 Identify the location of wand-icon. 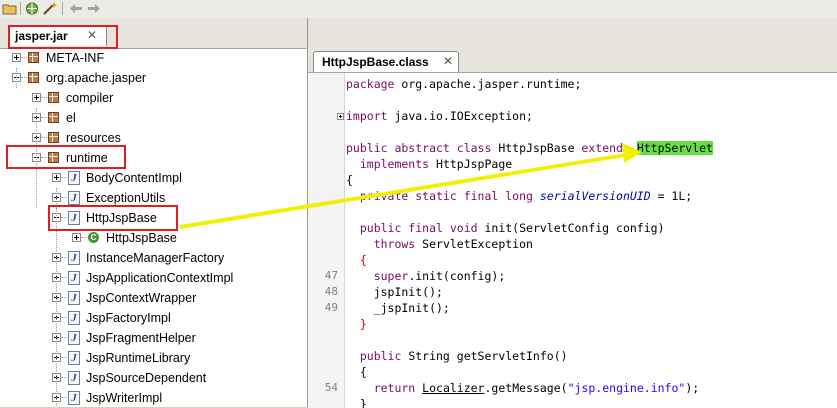
(50, 8).